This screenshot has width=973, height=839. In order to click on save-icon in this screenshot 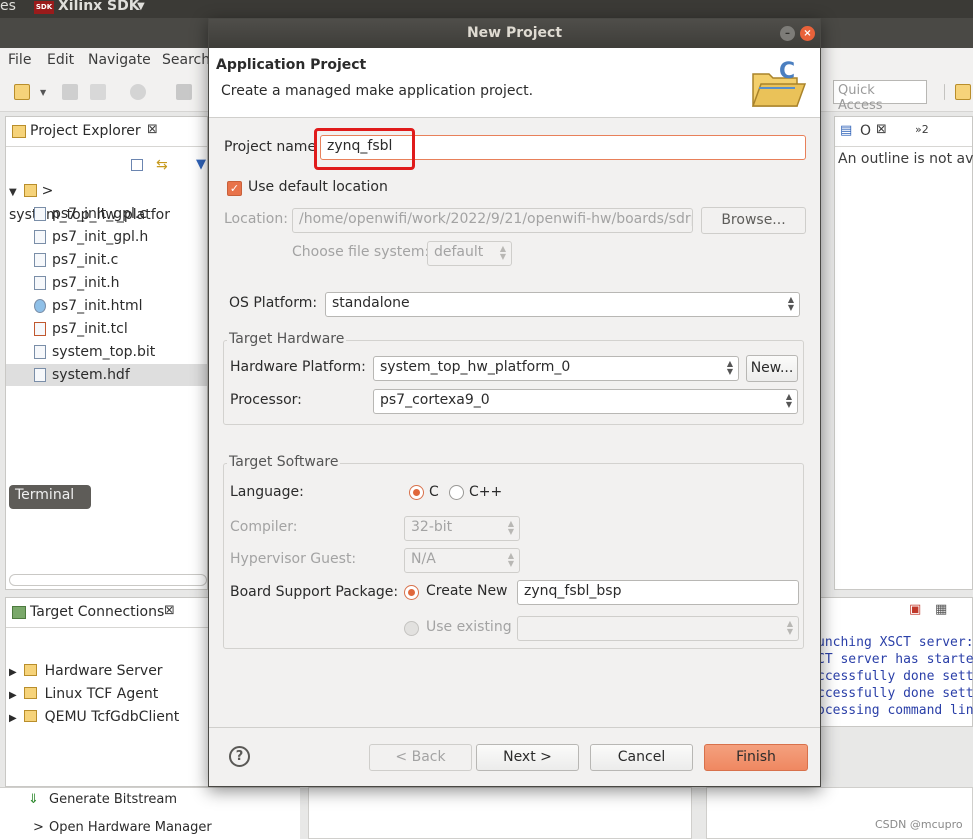, I will do `click(70, 92)`.